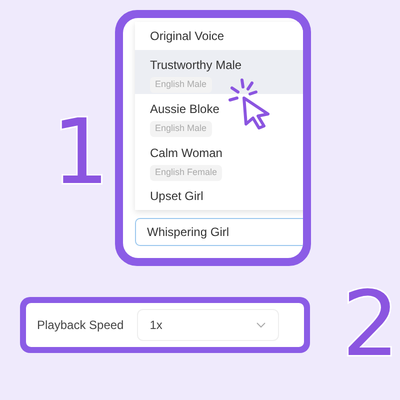  What do you see at coordinates (185, 109) in the screenshot?
I see `voice-name: Aussie Bloke` at bounding box center [185, 109].